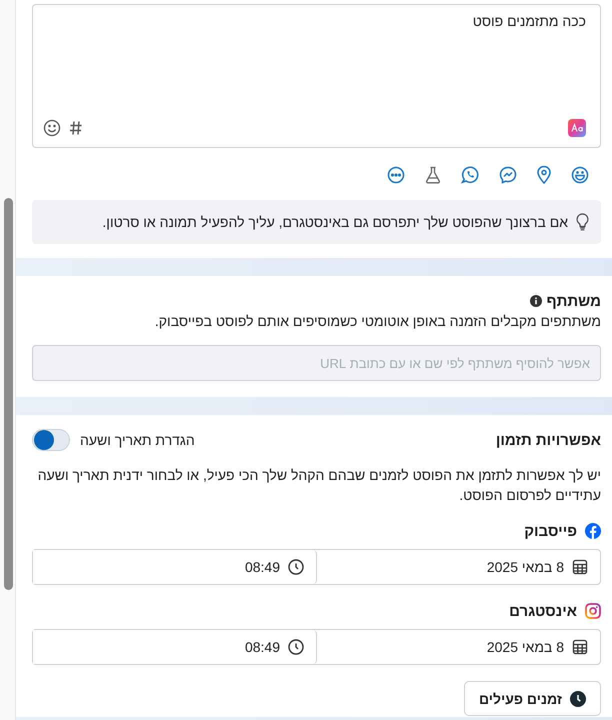 The image size is (612, 720). I want to click on whatsapp-icon, so click(470, 175).